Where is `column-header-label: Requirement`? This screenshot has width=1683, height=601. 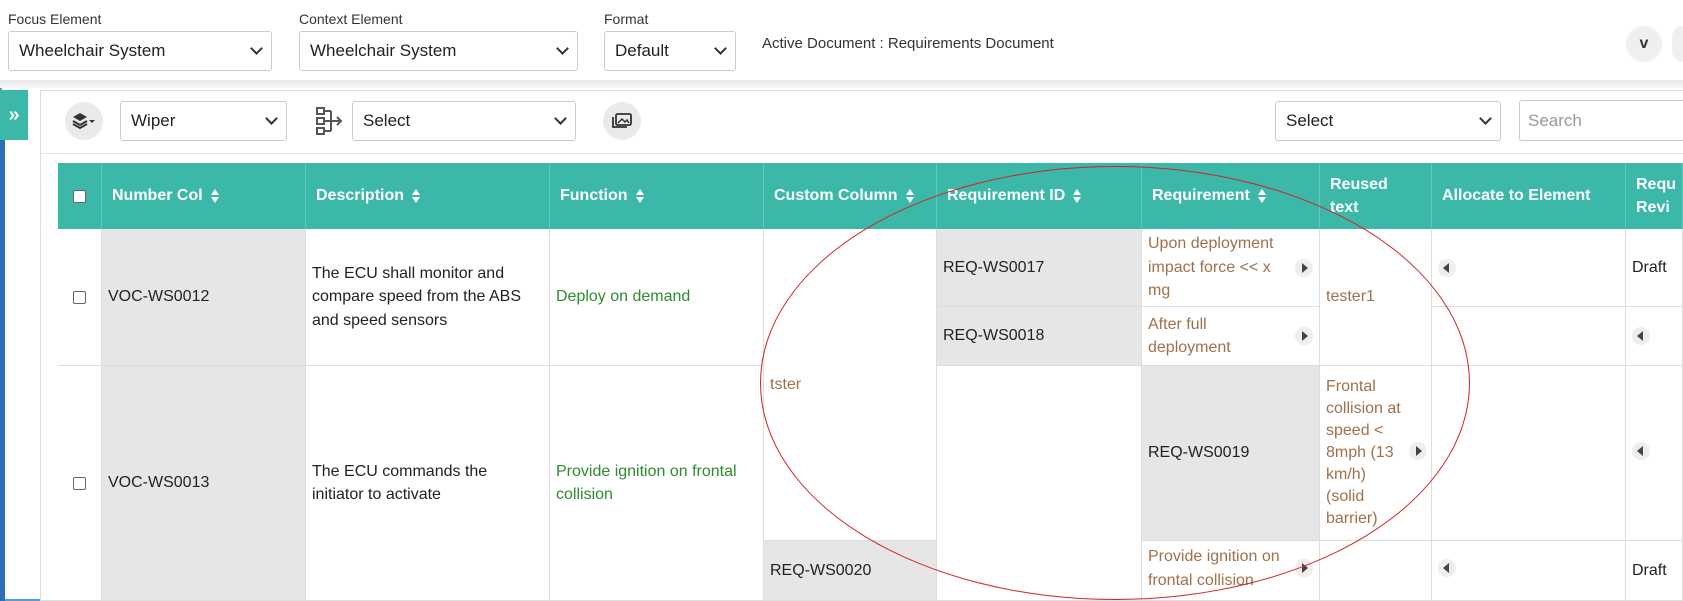
column-header-label: Requirement is located at coordinates (1201, 195).